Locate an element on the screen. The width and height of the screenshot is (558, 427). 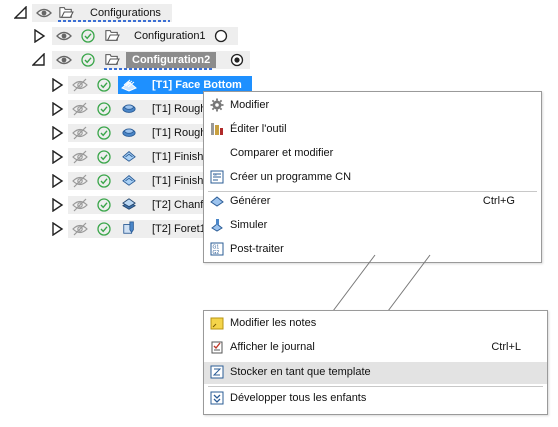
menu-item-label: Modifier is located at coordinates (250, 105).